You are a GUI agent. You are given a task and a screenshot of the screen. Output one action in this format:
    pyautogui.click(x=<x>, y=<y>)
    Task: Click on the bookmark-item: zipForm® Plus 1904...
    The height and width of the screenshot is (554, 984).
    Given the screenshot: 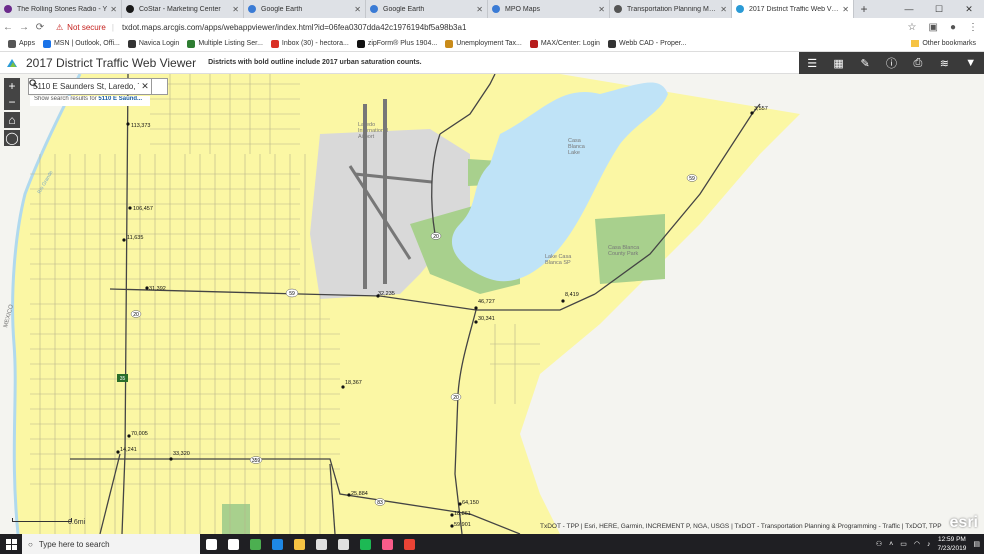 What is the action you would take?
    pyautogui.click(x=396, y=43)
    